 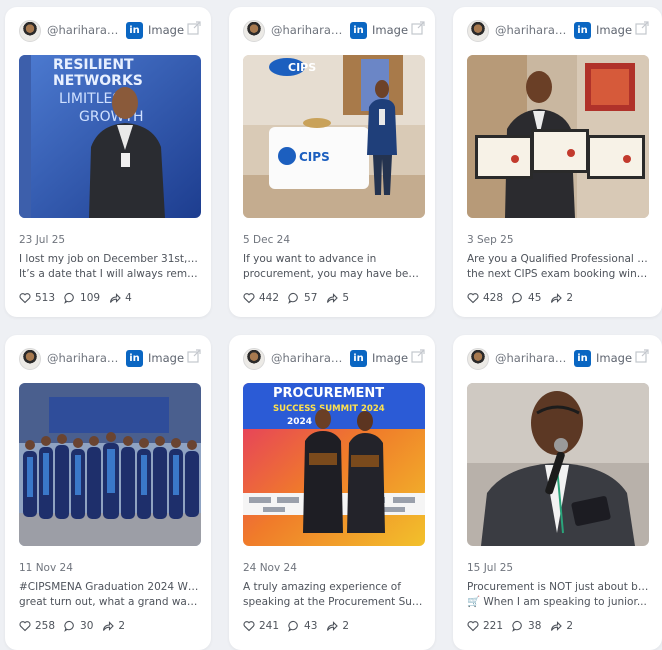 I want to click on shares-stat: 5, so click(x=337, y=298).